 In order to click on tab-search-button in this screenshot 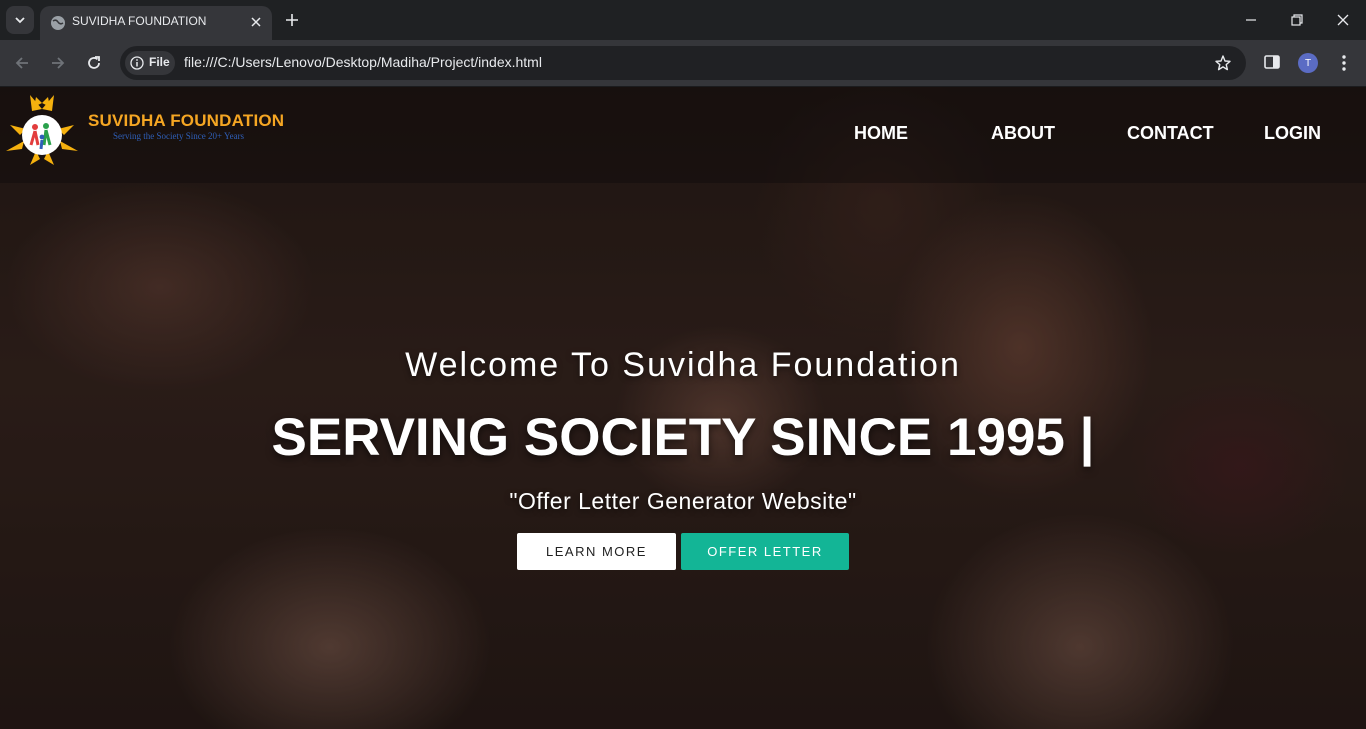, I will do `click(20, 20)`.